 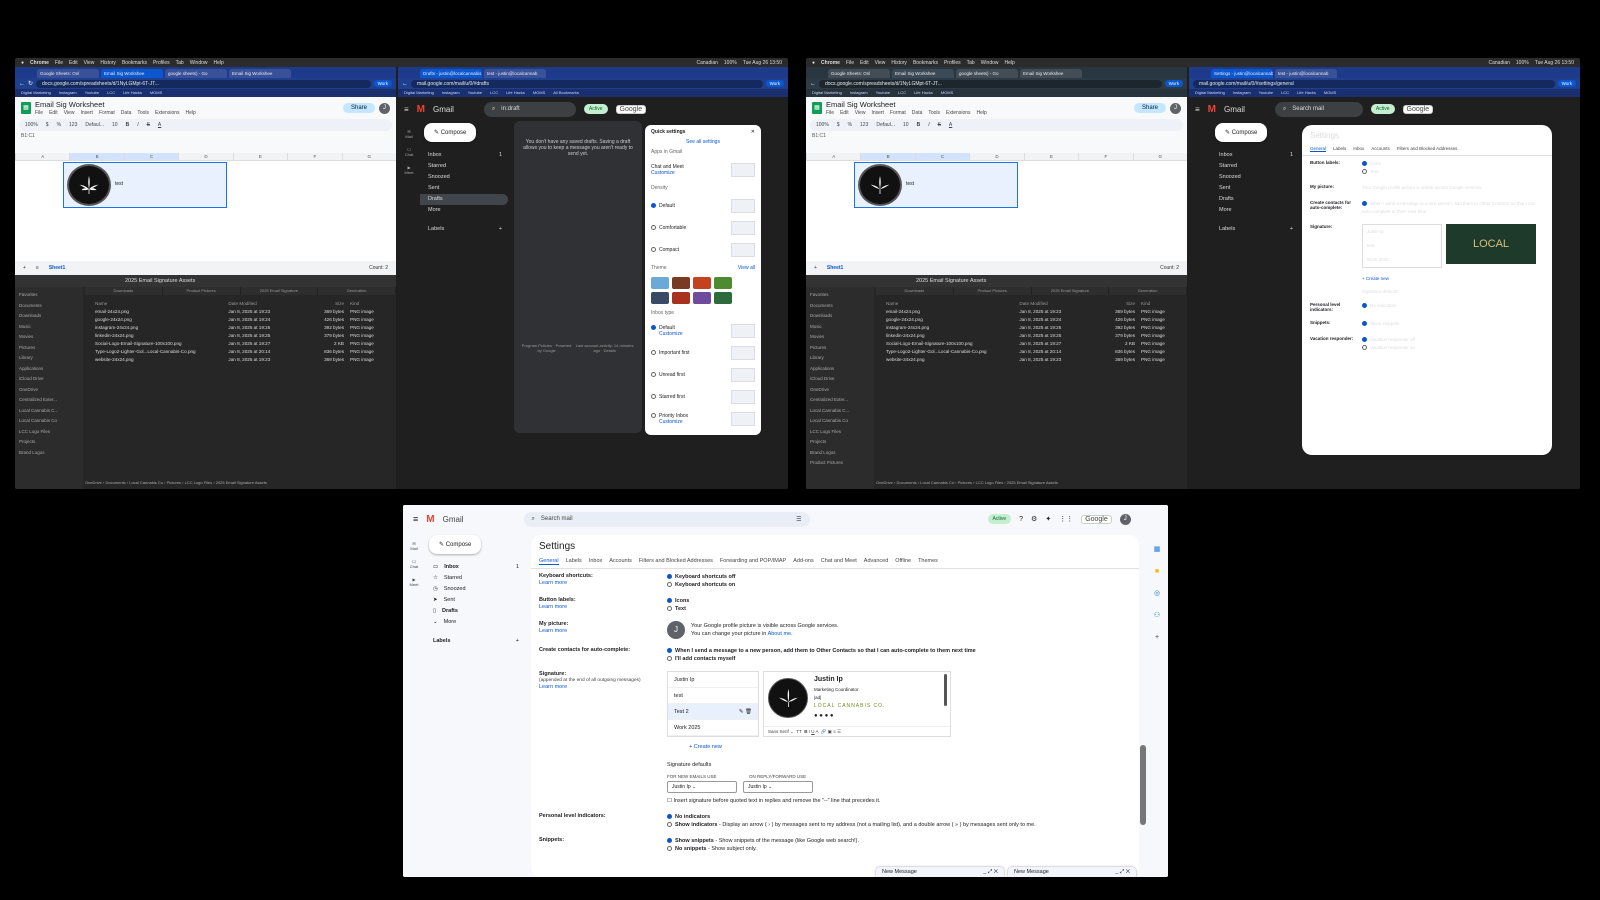 What do you see at coordinates (49, 369) in the screenshot?
I see `sidebar-applications: Applications` at bounding box center [49, 369].